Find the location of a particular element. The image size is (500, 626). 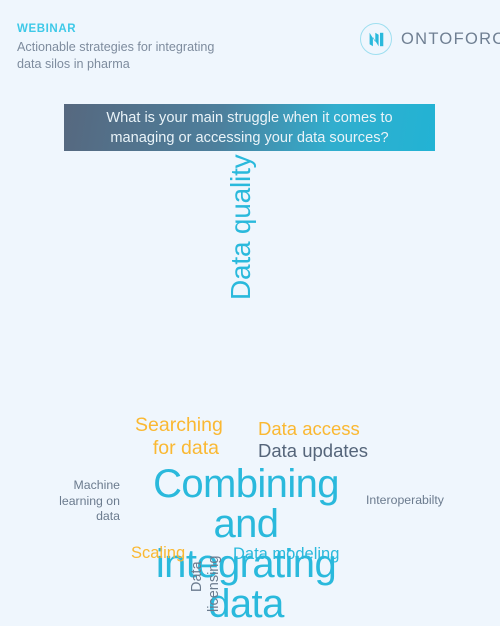

word-searching-for-data: Searching for data is located at coordinates (179, 436).